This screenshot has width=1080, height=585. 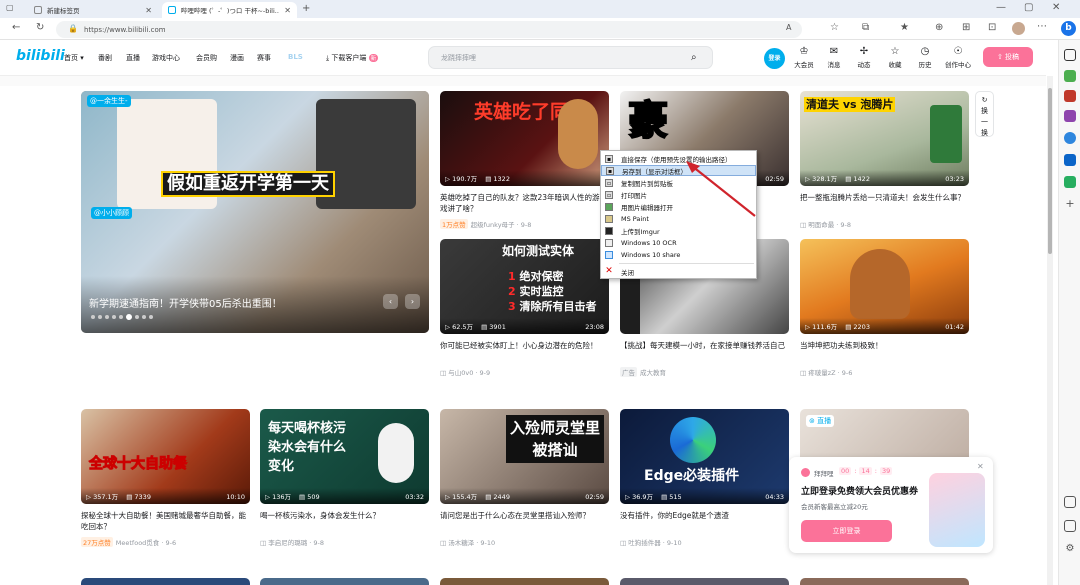 What do you see at coordinates (429, 29) in the screenshot?
I see `url-field: 🔒 https://www.bilibili.com` at bounding box center [429, 29].